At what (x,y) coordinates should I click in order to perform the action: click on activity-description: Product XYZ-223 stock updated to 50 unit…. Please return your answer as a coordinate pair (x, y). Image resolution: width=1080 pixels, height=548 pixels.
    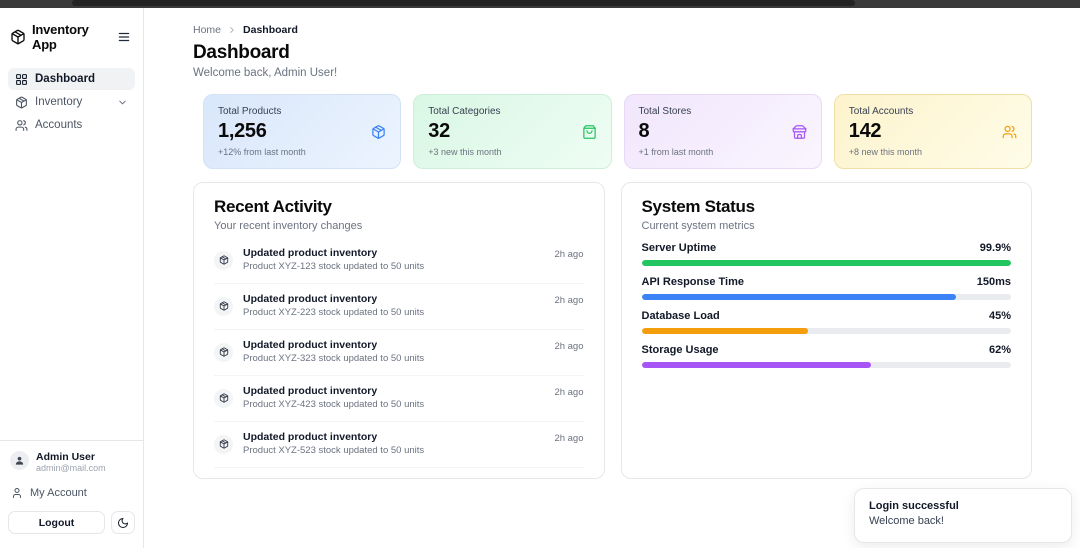
    Looking at the image, I should click on (334, 312).